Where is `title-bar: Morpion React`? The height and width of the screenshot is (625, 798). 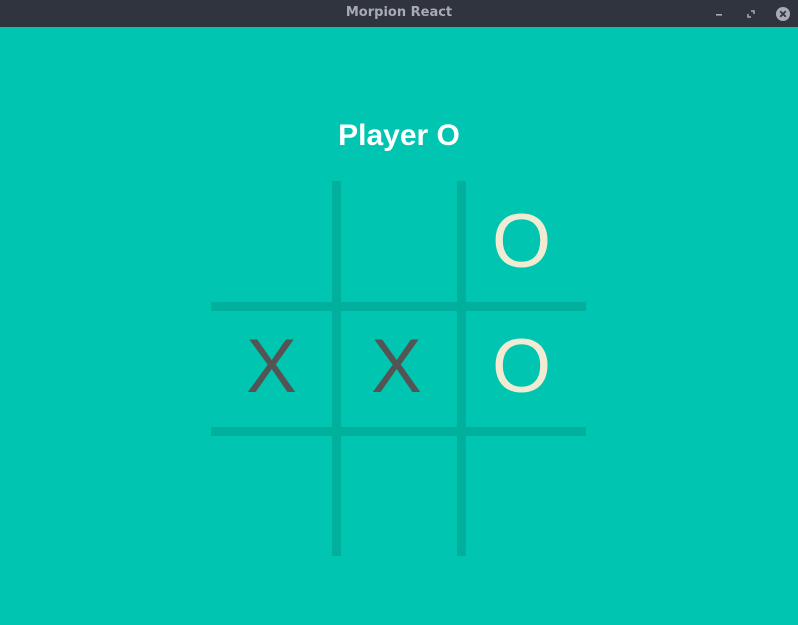 title-bar: Morpion React is located at coordinates (399, 13).